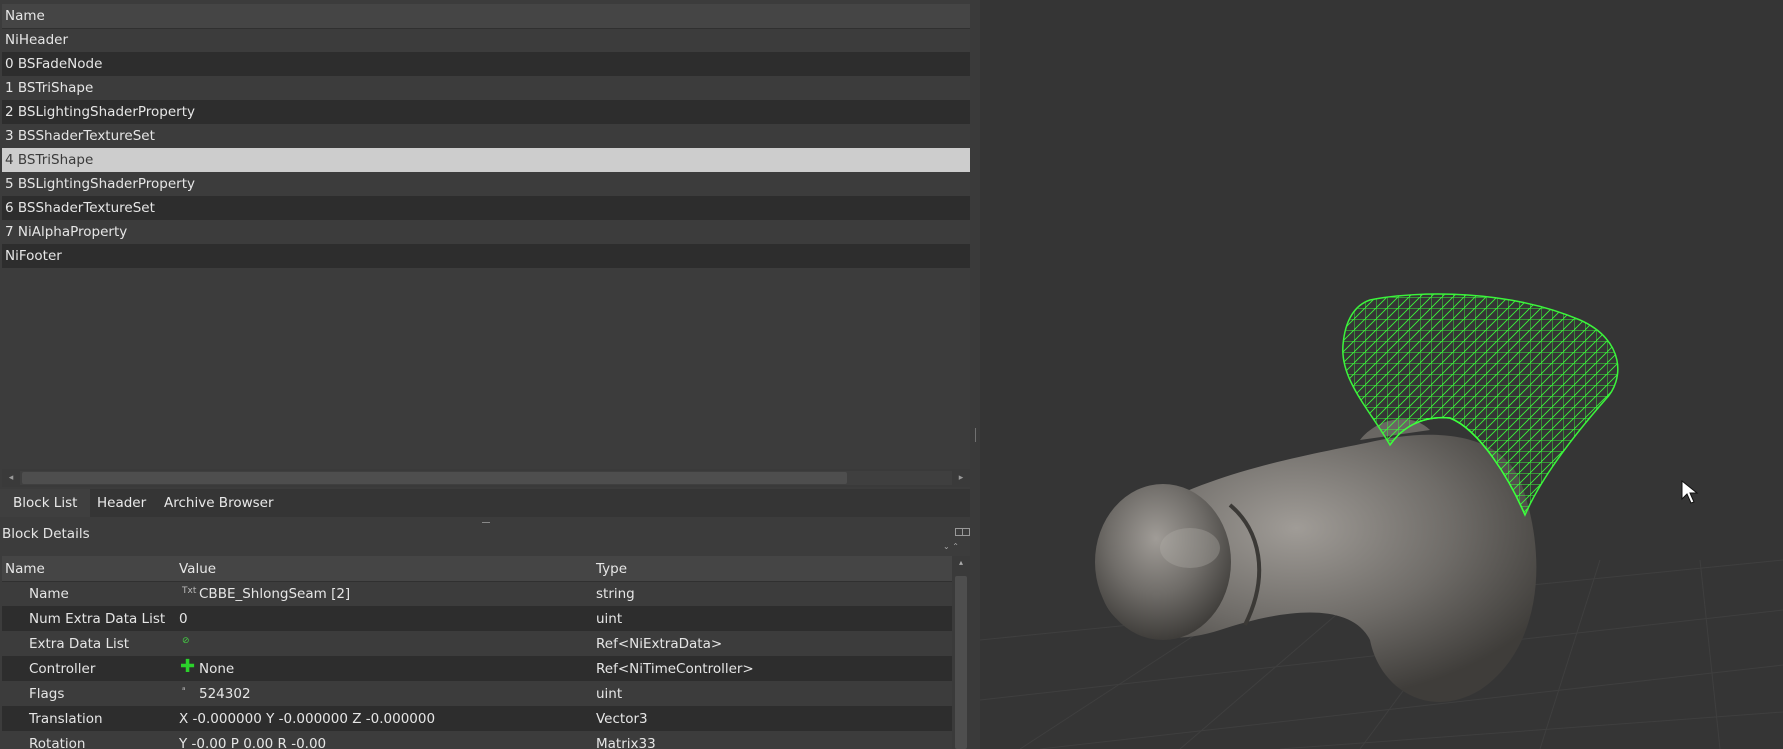 This screenshot has height=749, width=1783. Describe the element at coordinates (216, 669) in the screenshot. I see `field-value: None` at that location.